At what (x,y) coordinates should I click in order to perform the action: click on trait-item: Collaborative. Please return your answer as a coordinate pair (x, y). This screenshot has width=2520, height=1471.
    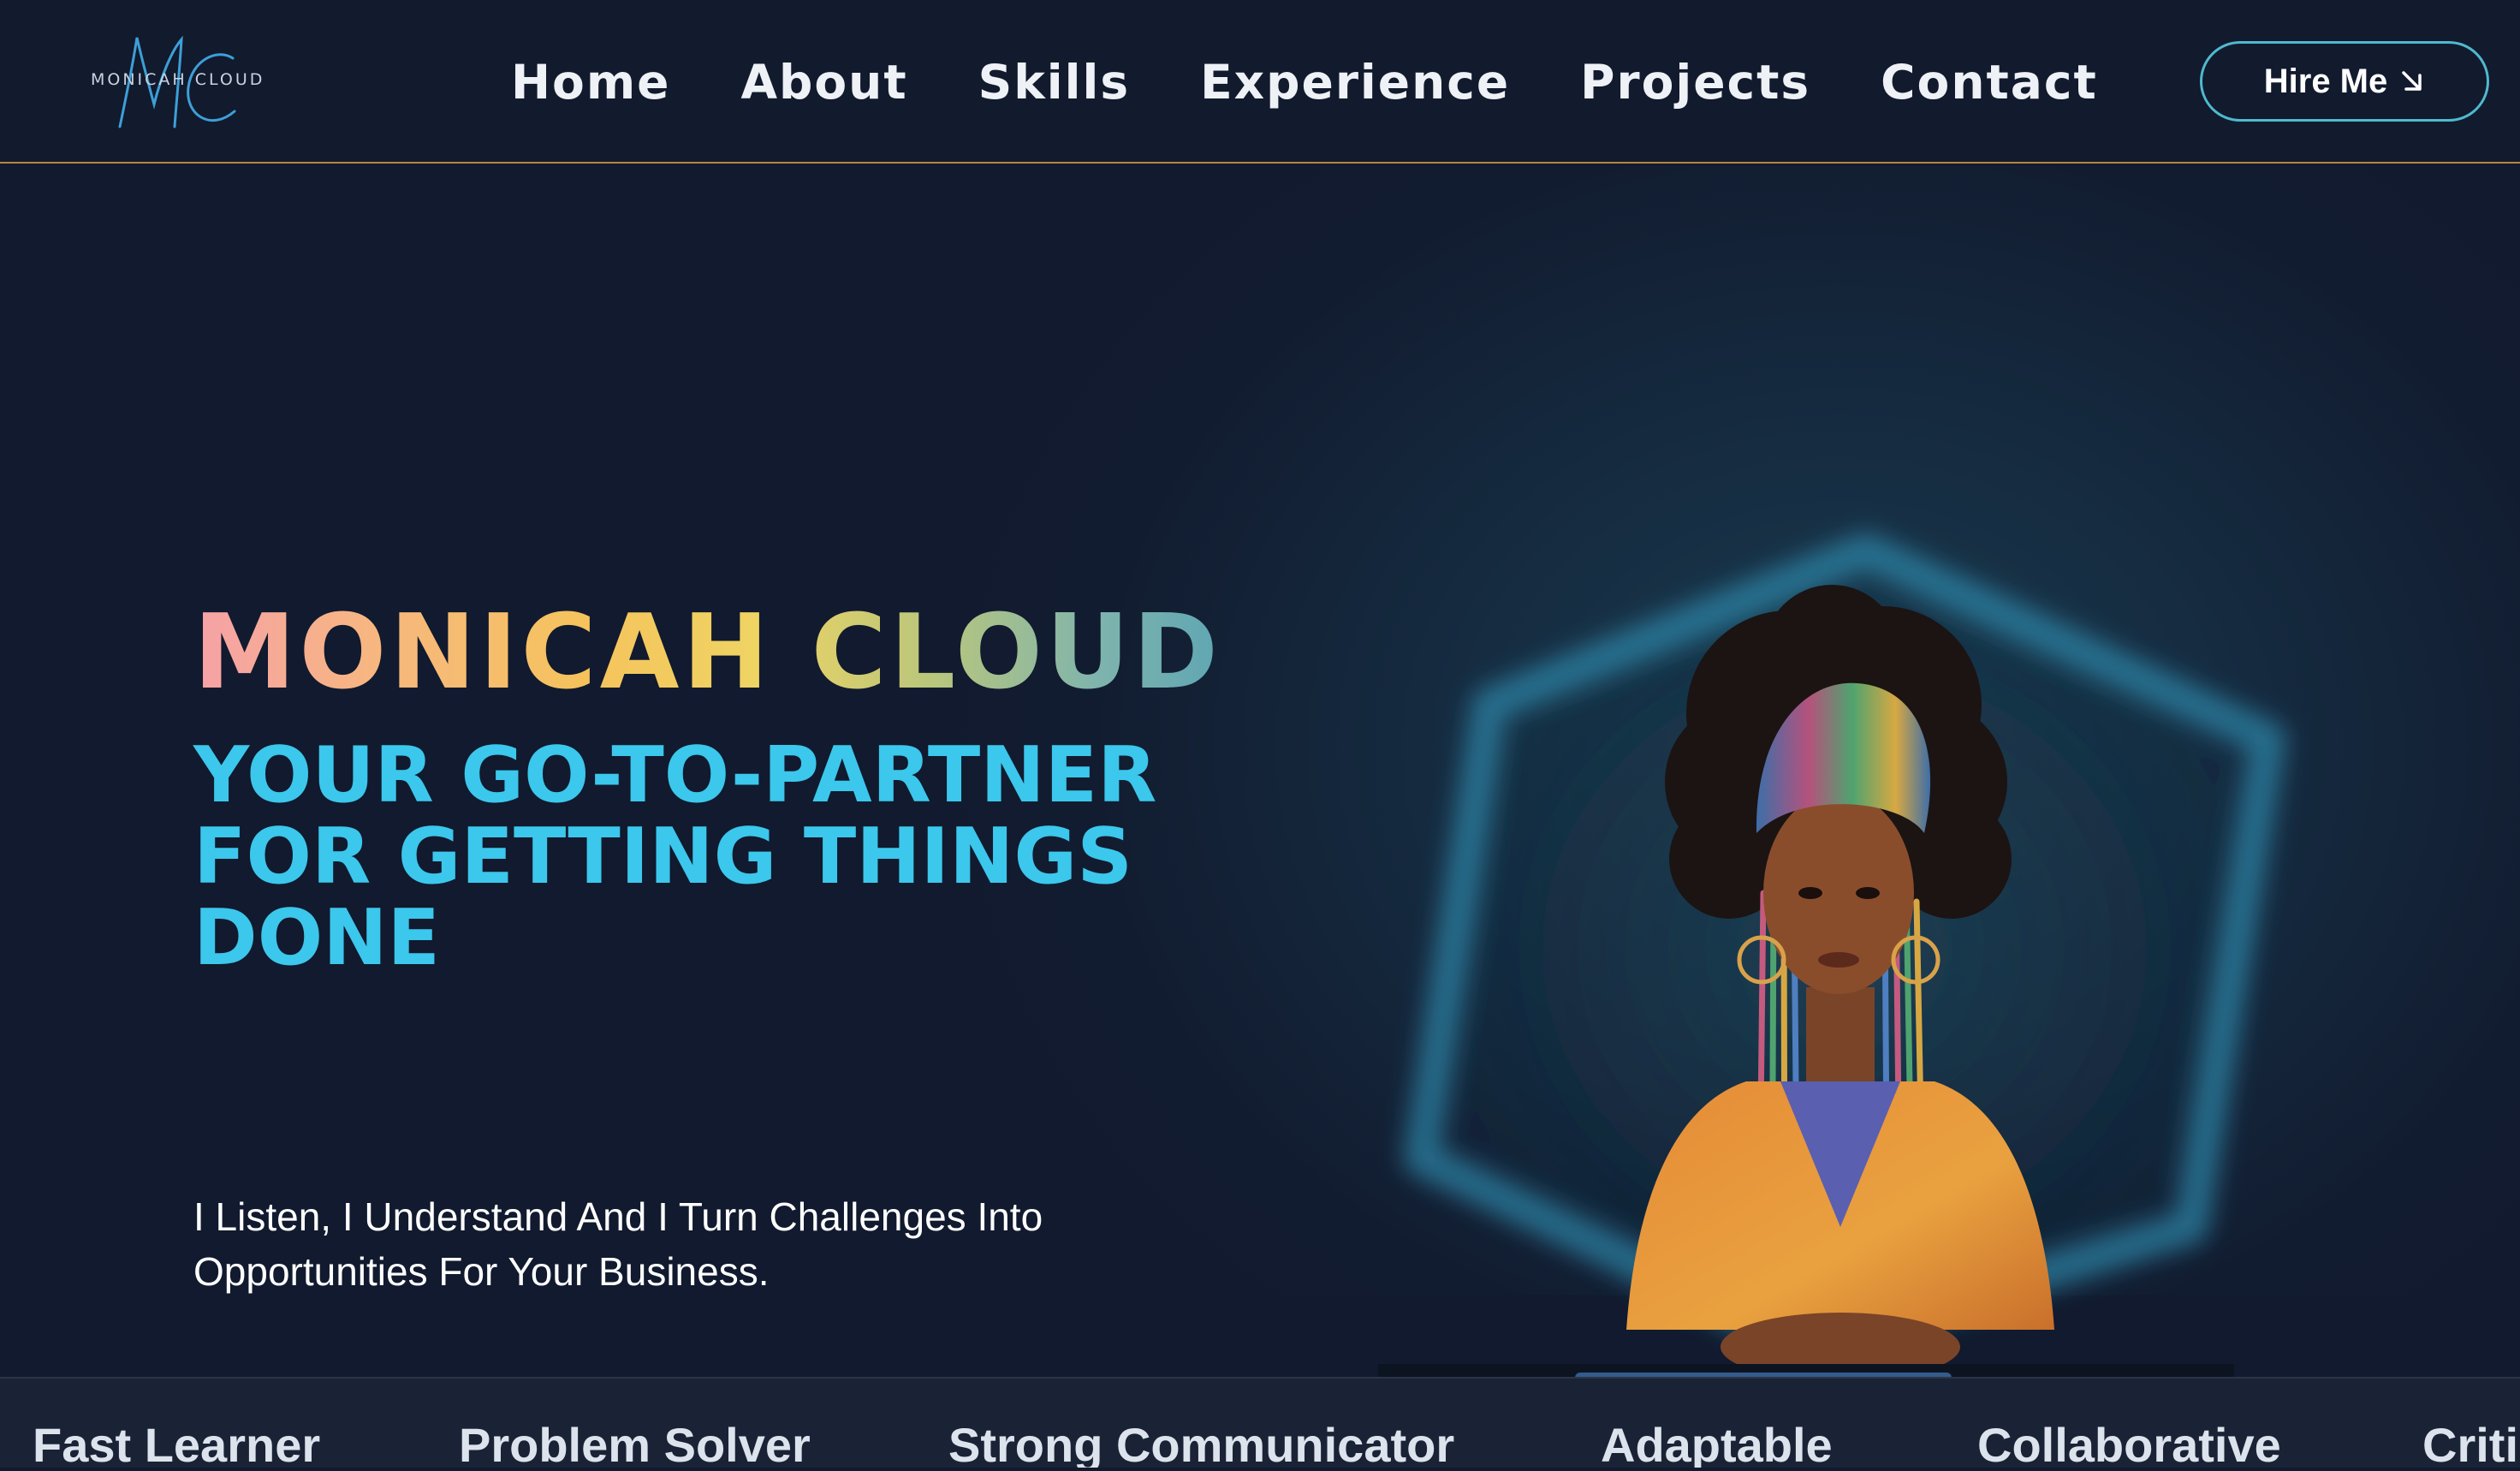
    Looking at the image, I should click on (2129, 1443).